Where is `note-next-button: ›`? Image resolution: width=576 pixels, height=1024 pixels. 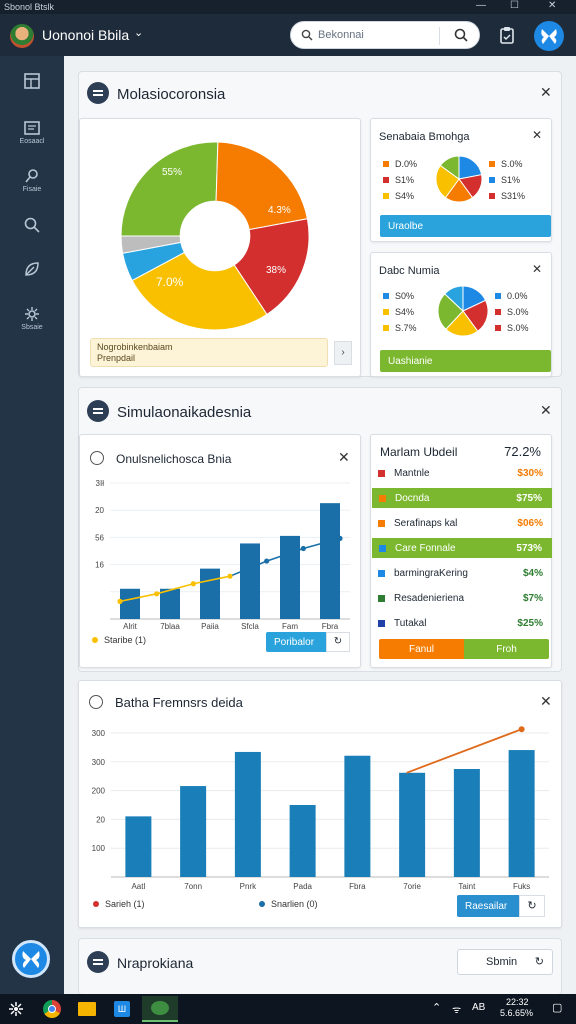 note-next-button: › is located at coordinates (343, 353).